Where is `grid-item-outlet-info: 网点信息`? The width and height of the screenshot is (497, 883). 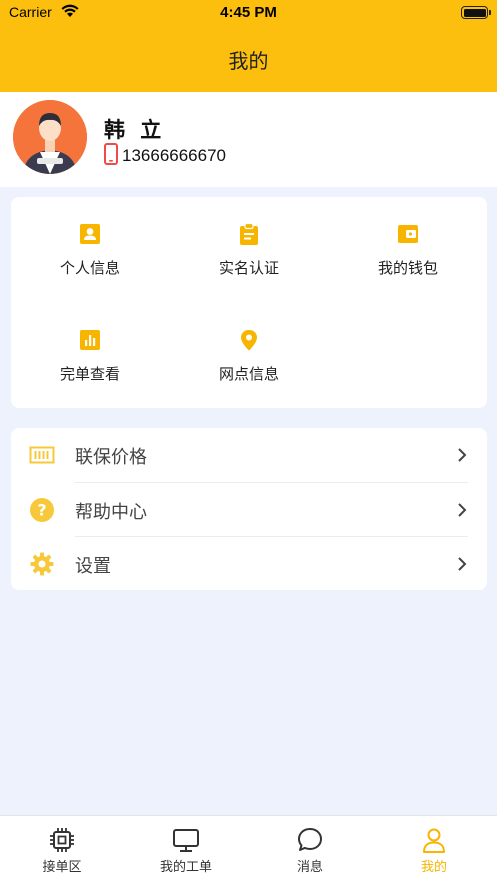 grid-item-outlet-info: 网点信息 is located at coordinates (249, 343).